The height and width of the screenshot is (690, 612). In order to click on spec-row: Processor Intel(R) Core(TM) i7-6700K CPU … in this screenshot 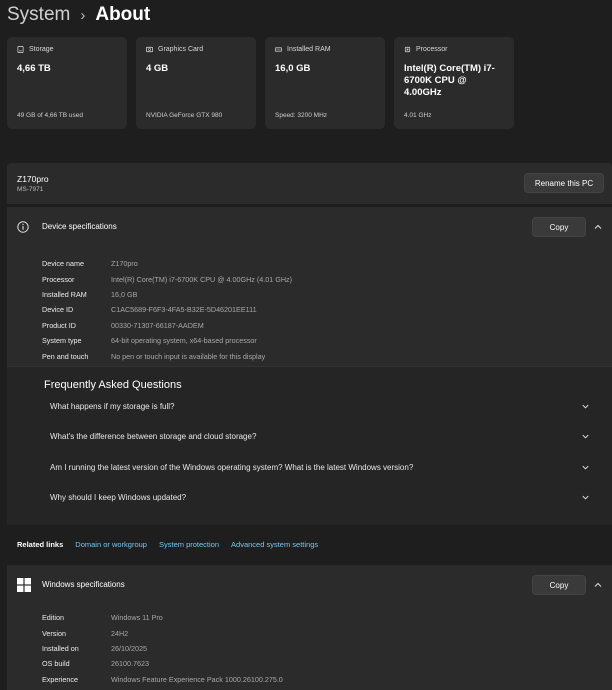, I will do `click(167, 278)`.